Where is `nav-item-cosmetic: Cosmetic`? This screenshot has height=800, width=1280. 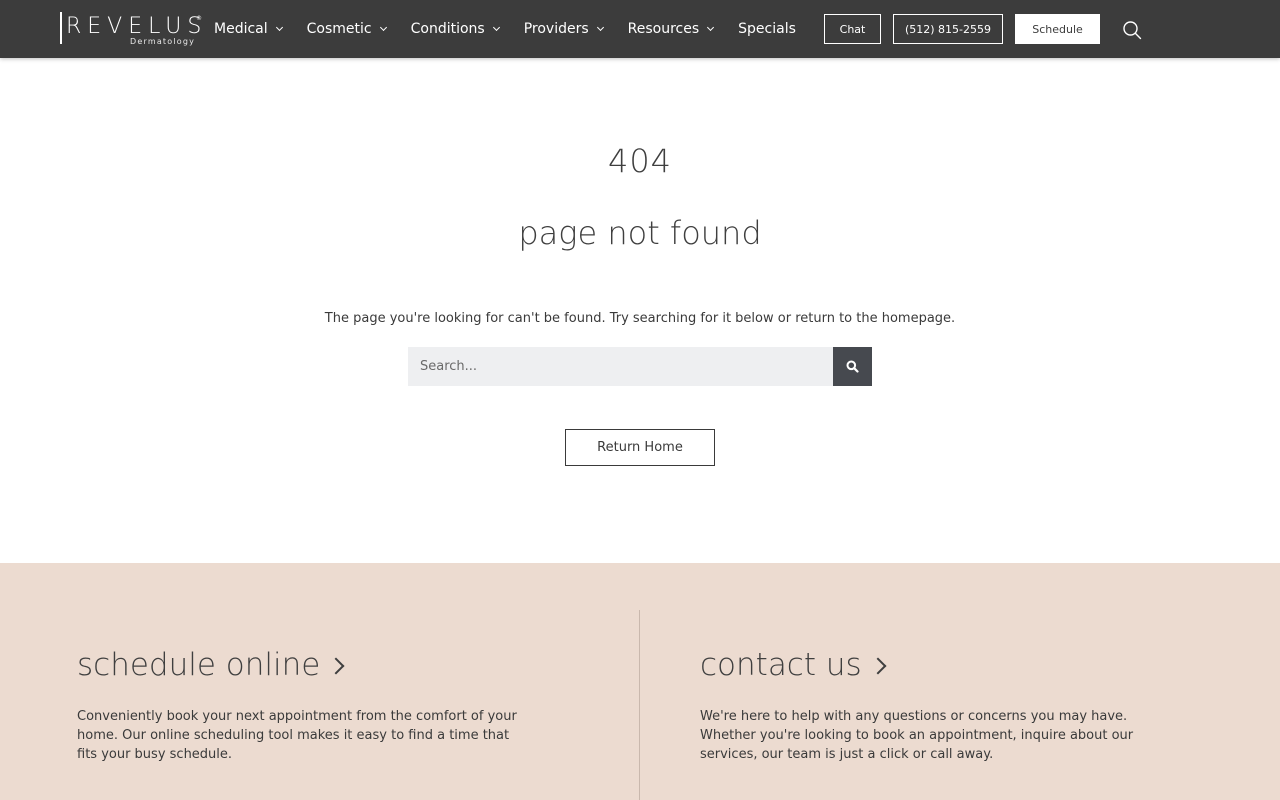 nav-item-cosmetic: Cosmetic is located at coordinates (346, 29).